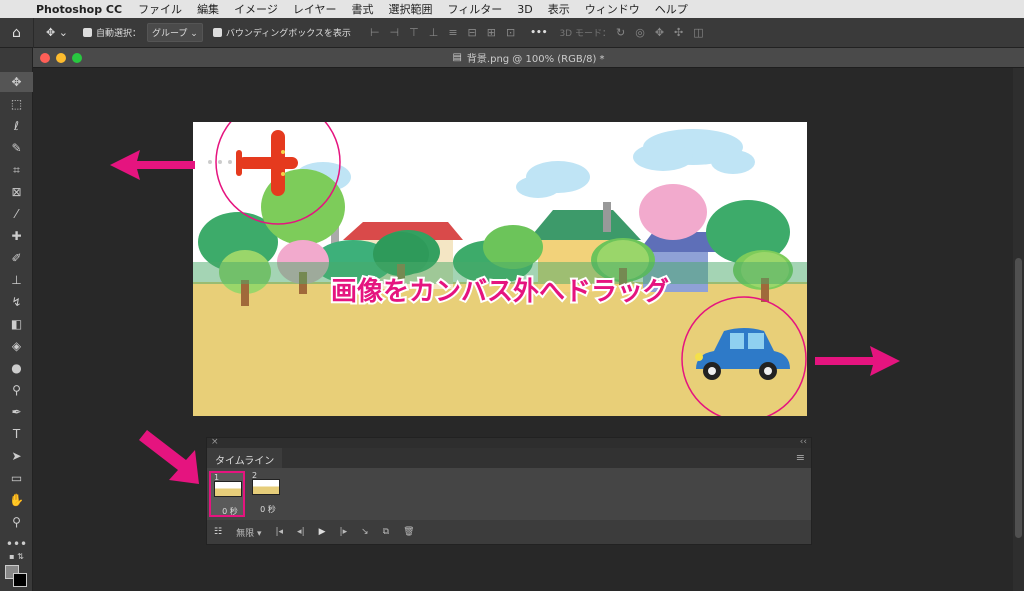 This screenshot has width=1024, height=591. What do you see at coordinates (208, 9) in the screenshot?
I see `menu-edit: 編集` at bounding box center [208, 9].